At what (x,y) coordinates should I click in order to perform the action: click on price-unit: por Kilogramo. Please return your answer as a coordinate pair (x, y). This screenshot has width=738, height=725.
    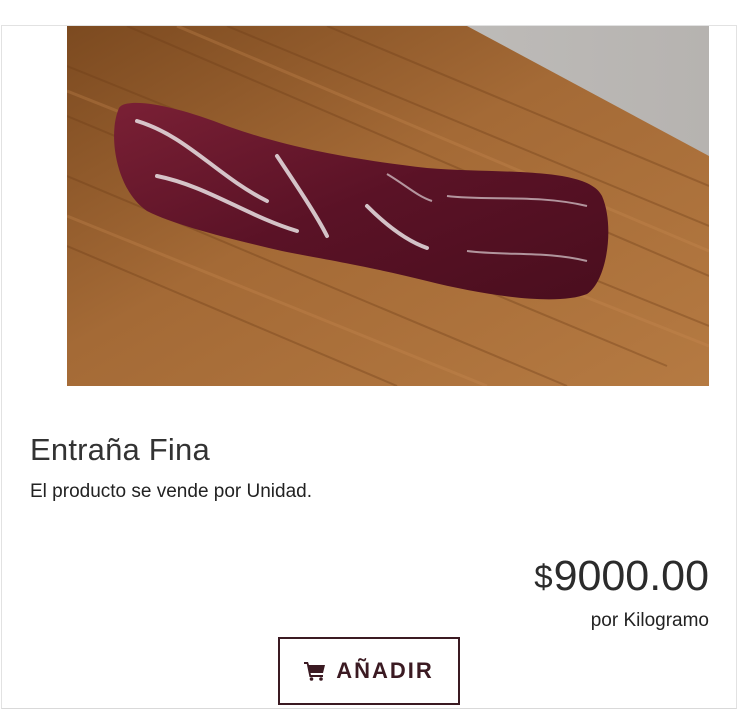
    Looking at the image, I should click on (649, 620).